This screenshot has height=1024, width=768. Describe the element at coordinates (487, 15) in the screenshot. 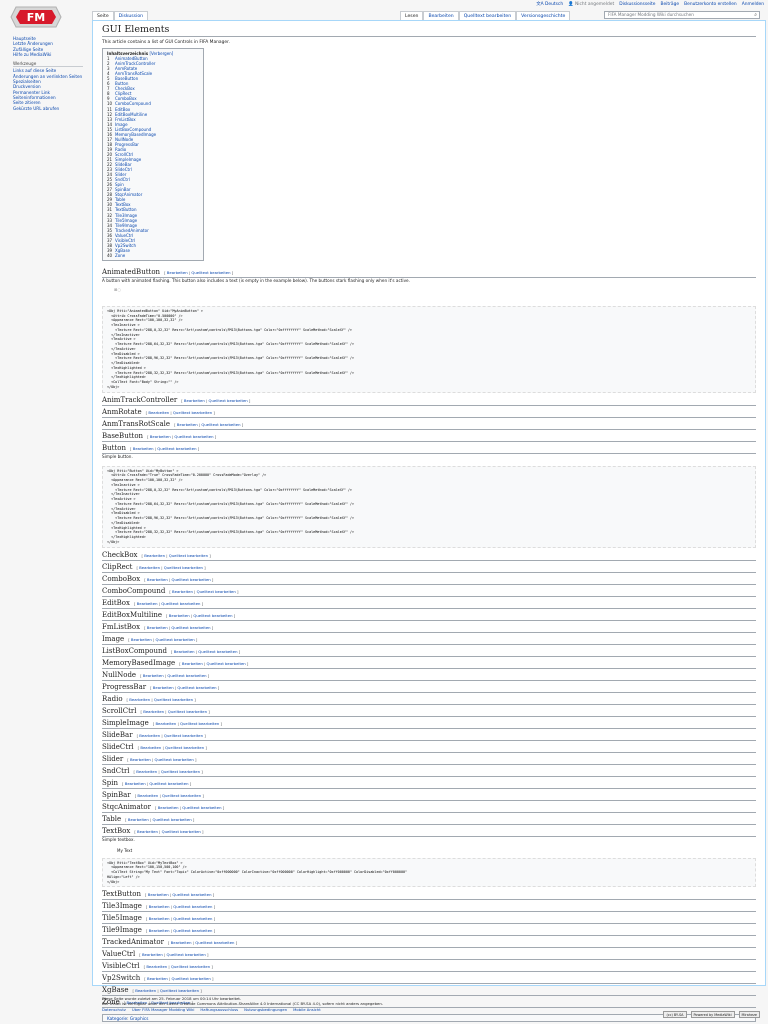

I see `tab-edit-source: Quelltext bearbeiten` at that location.